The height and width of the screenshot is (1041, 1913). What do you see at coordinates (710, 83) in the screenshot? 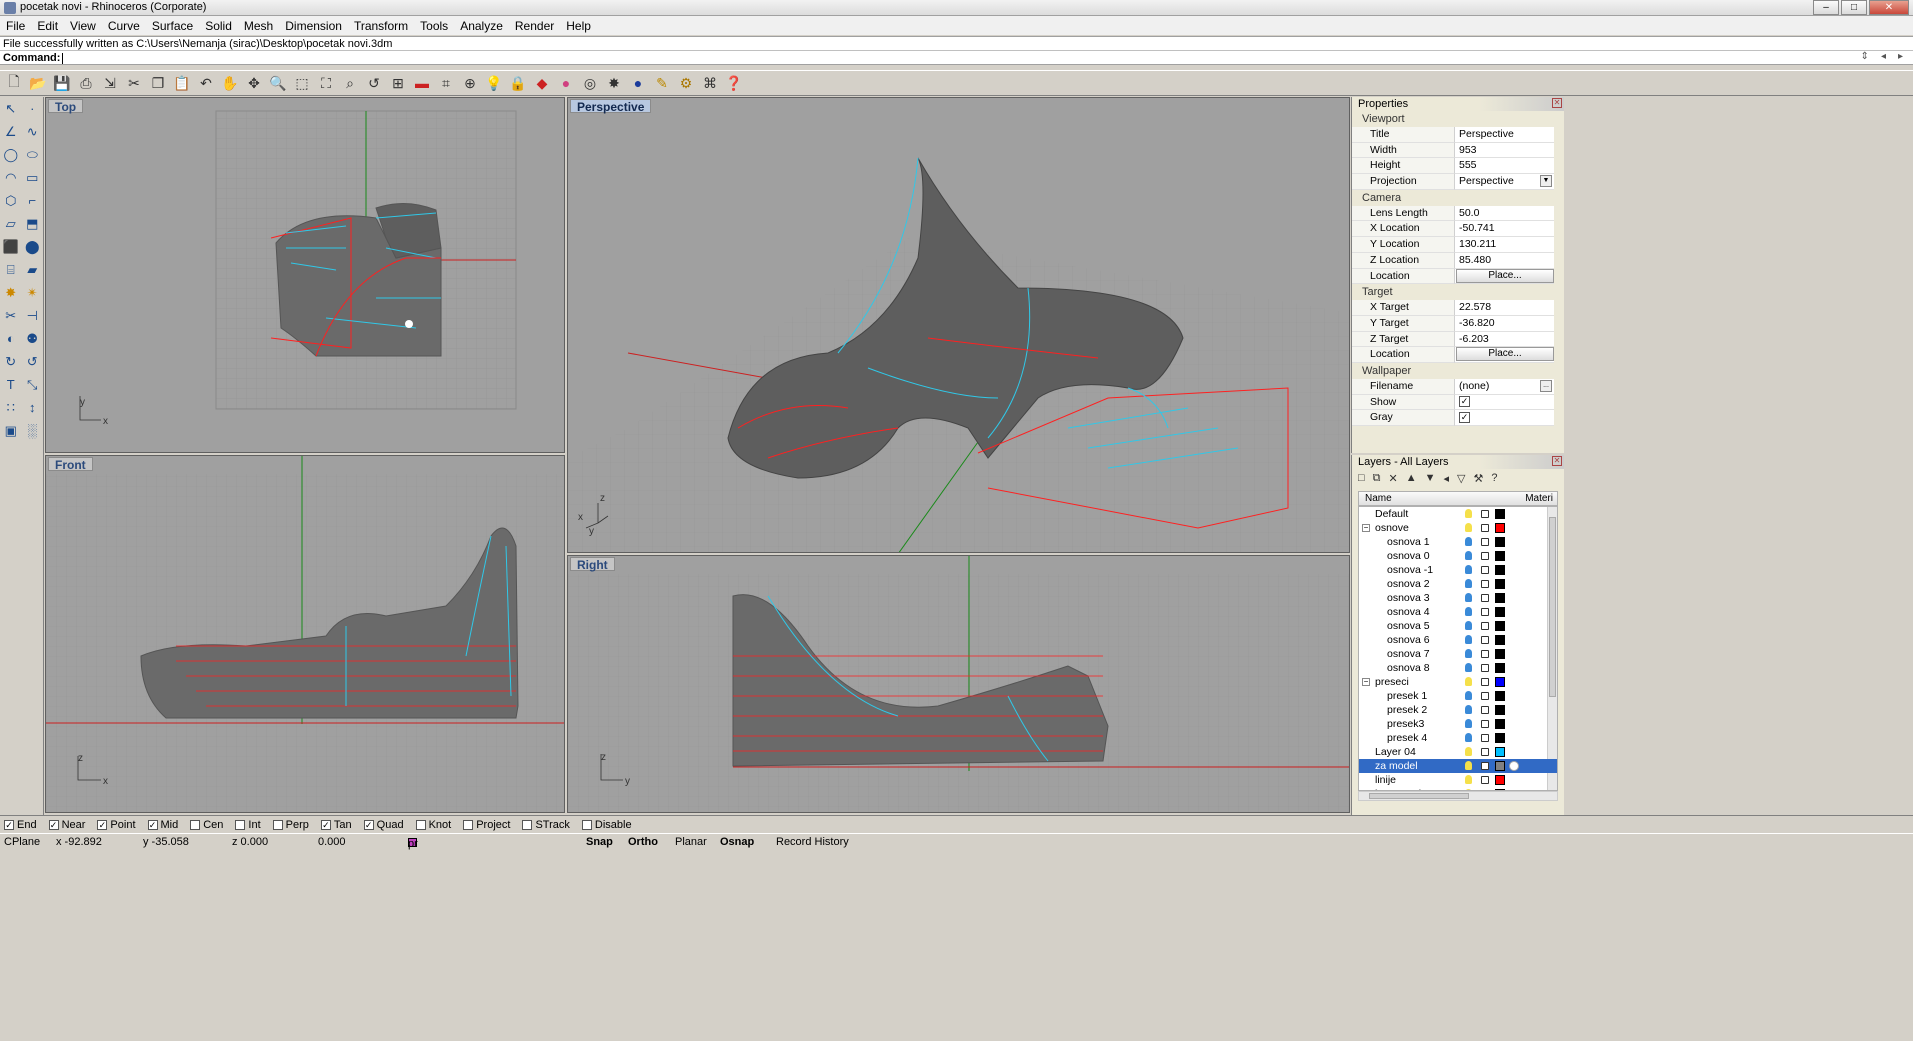
I see `layout-icon: ⌘` at bounding box center [710, 83].